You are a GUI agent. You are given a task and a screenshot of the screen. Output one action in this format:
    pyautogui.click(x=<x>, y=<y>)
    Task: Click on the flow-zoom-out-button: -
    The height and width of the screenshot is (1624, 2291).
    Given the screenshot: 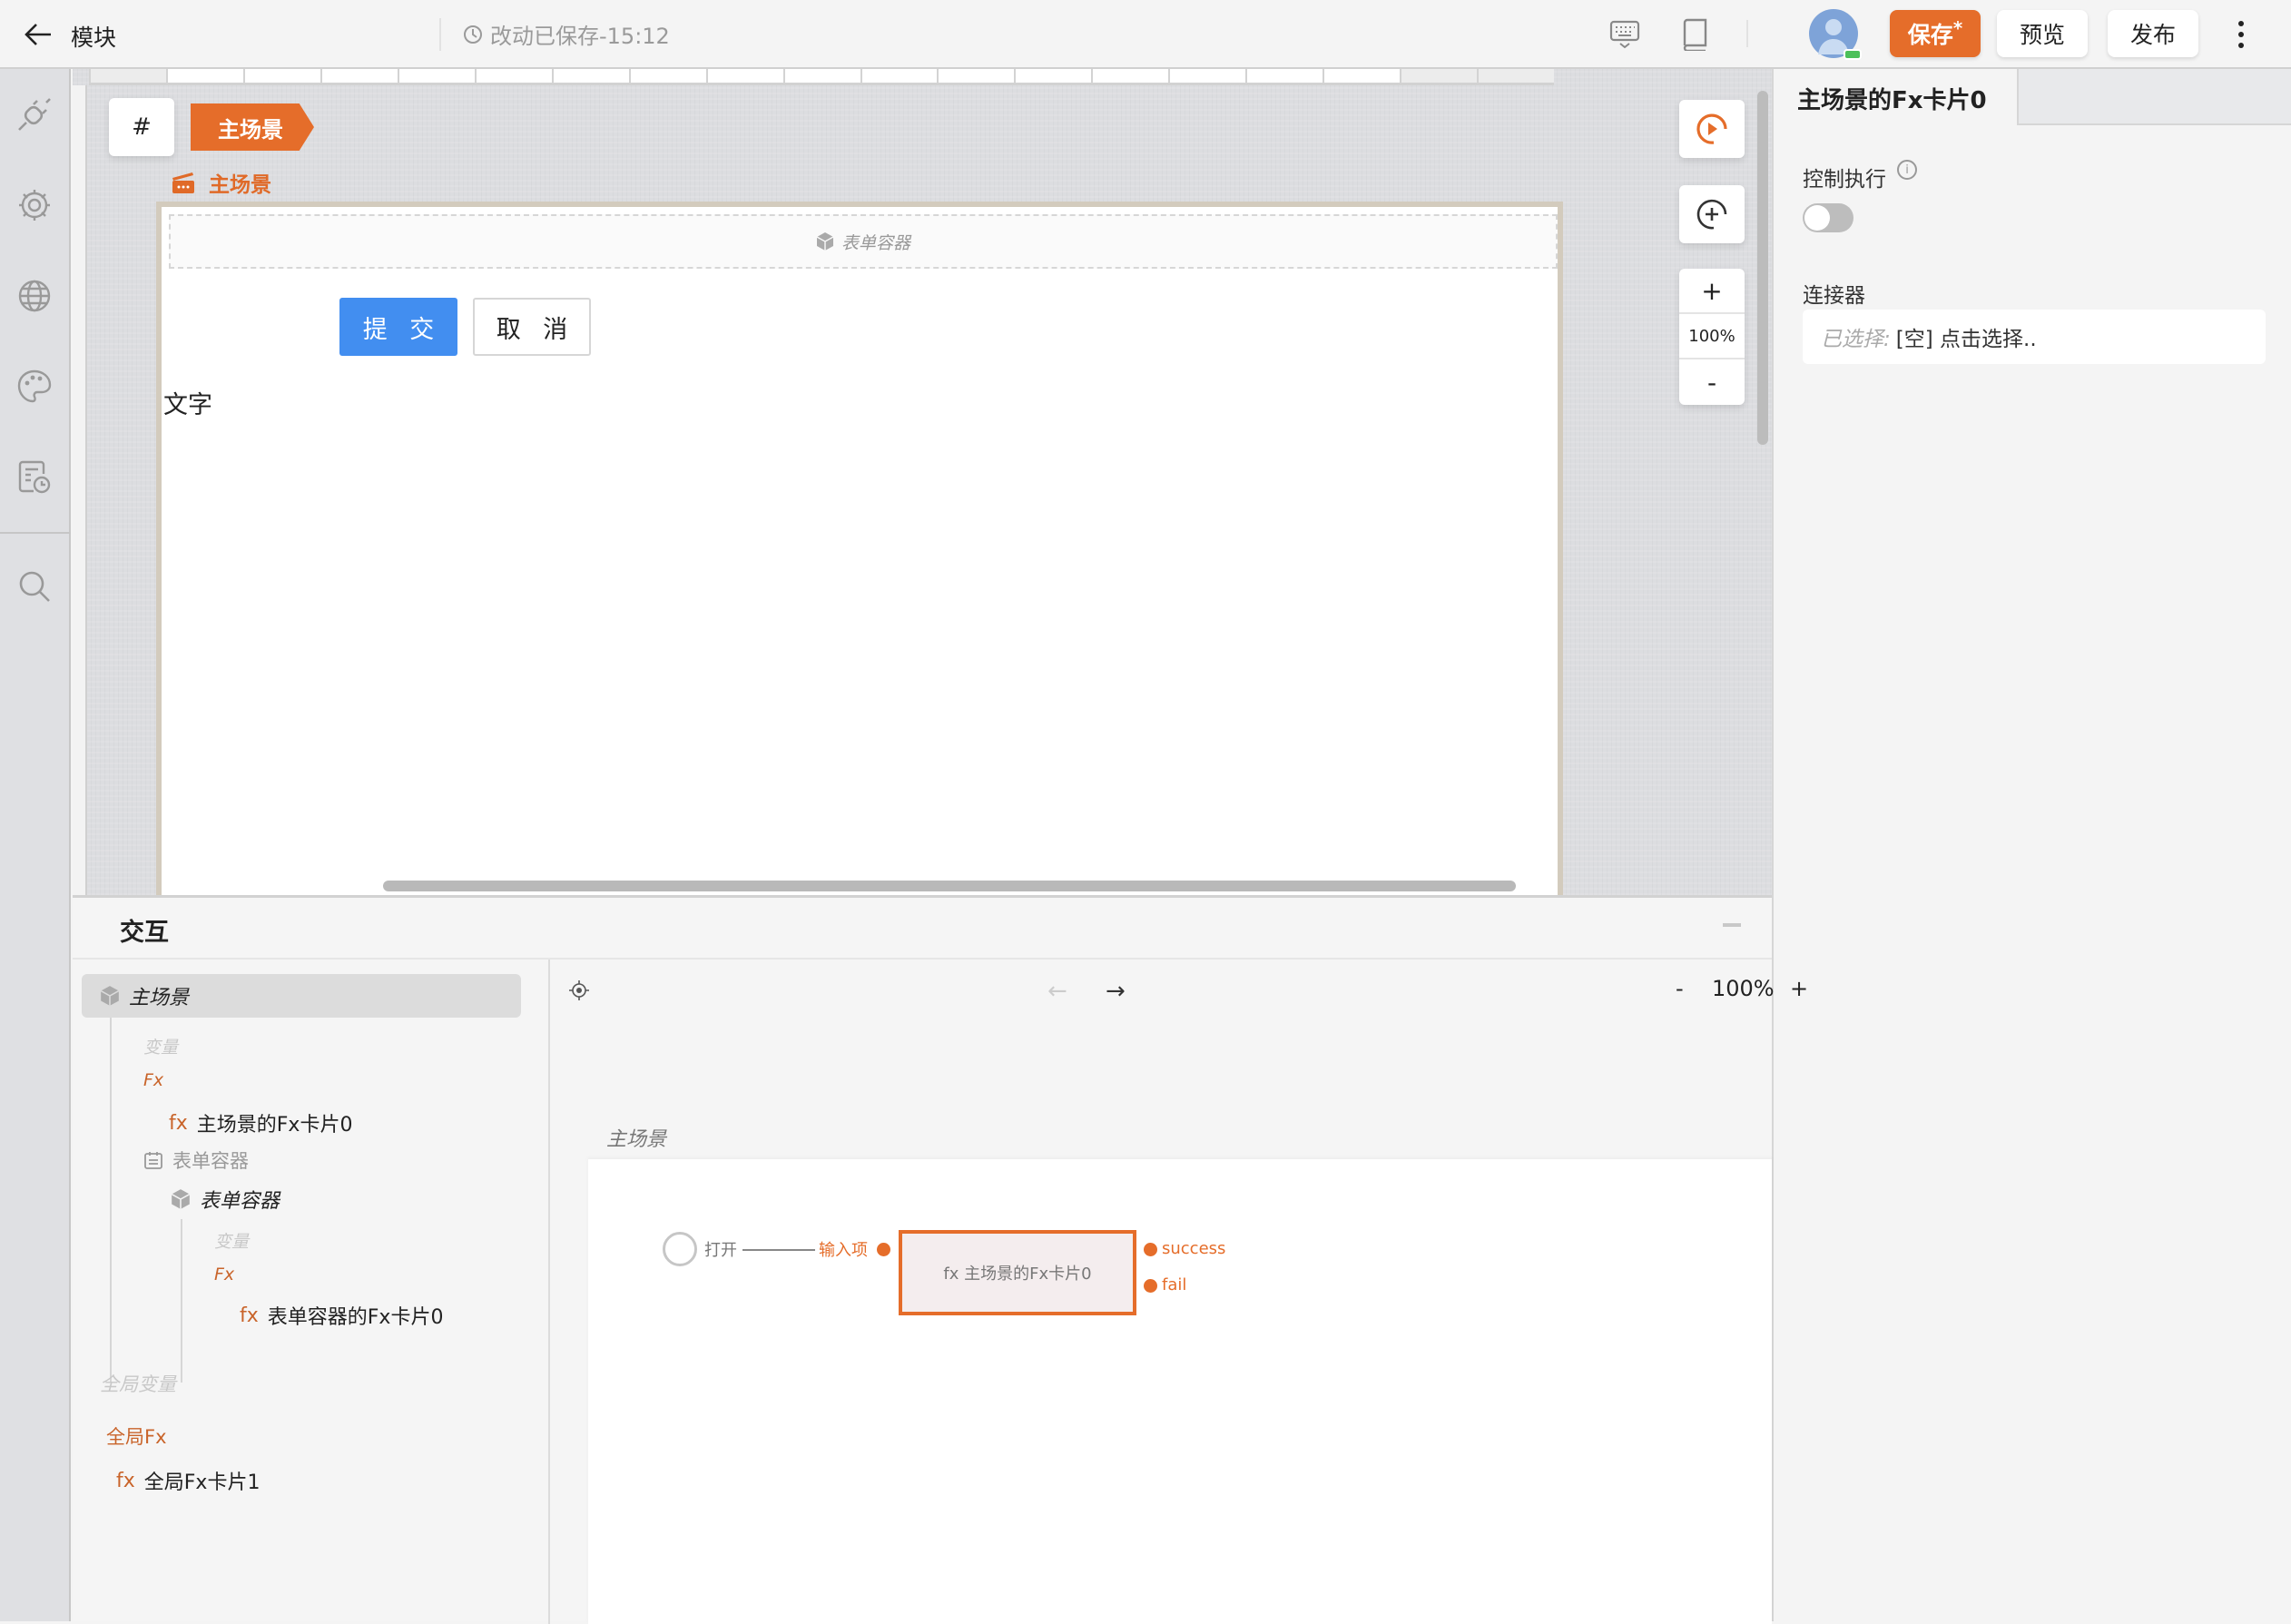 What is the action you would take?
    pyautogui.click(x=1680, y=988)
    